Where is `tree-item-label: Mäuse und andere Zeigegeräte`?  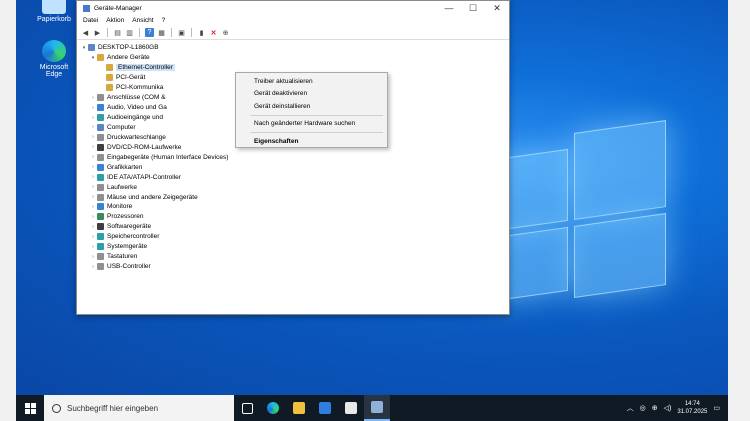 tree-item-label: Mäuse und andere Zeigegeräte is located at coordinates (152, 197).